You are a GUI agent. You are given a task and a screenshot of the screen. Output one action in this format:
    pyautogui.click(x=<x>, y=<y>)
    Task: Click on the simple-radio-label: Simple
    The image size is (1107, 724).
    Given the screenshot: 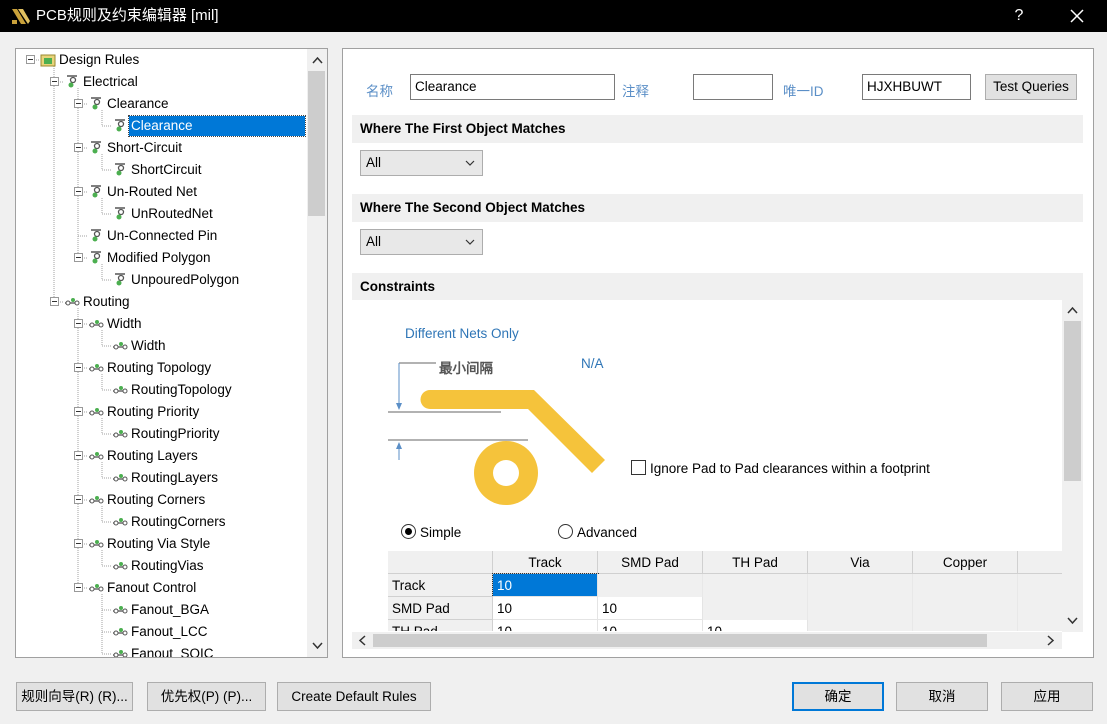 What is the action you would take?
    pyautogui.click(x=440, y=532)
    